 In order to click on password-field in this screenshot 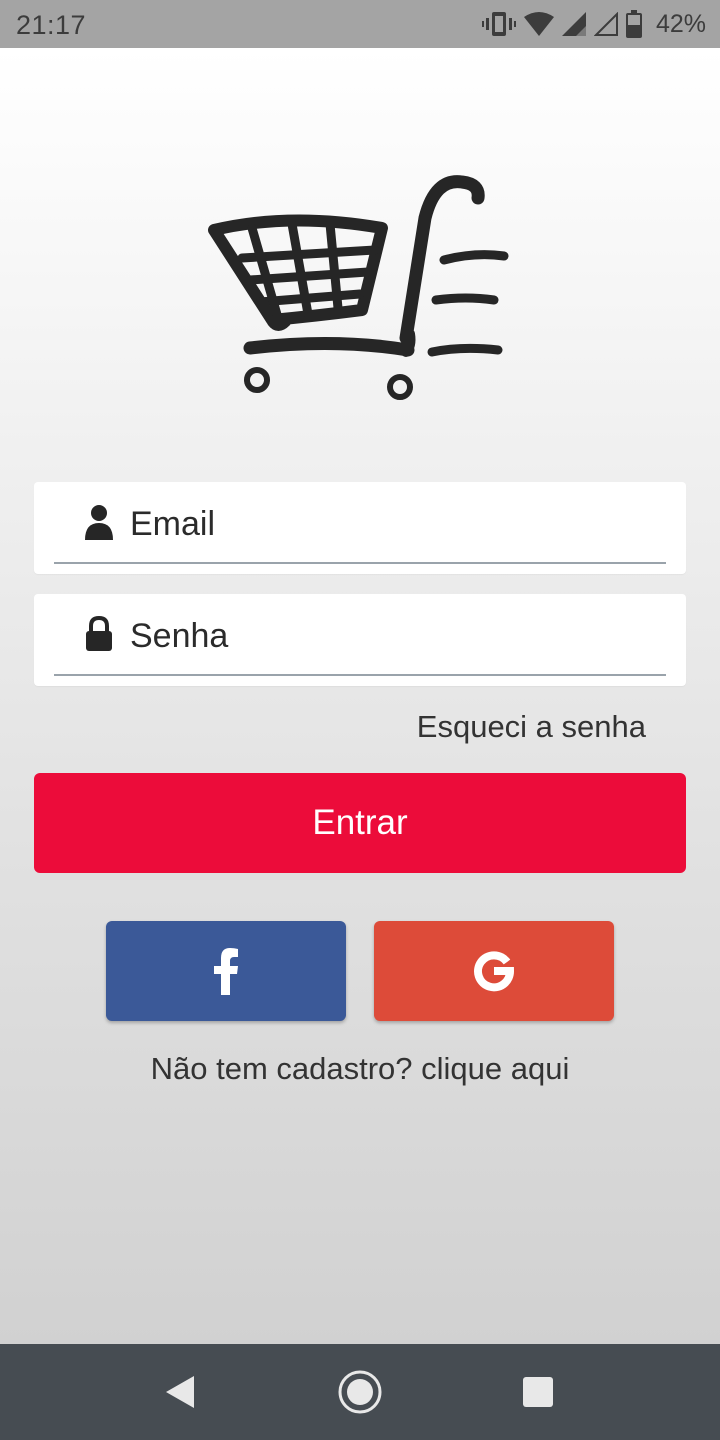, I will do `click(360, 640)`.